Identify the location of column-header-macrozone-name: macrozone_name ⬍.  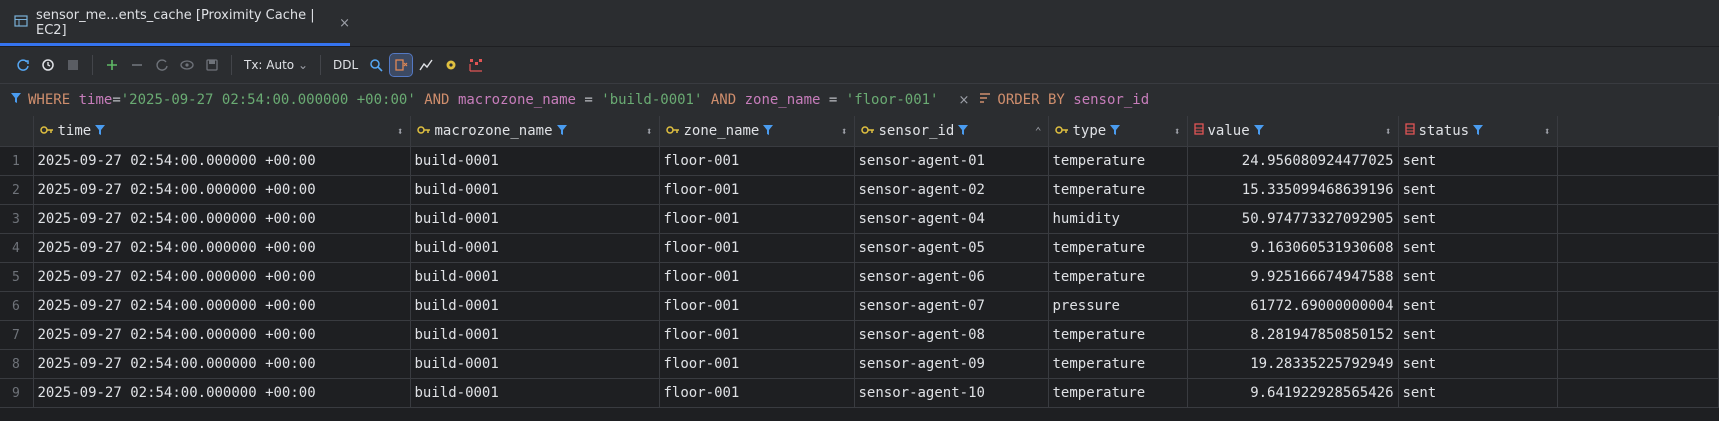
(535, 131).